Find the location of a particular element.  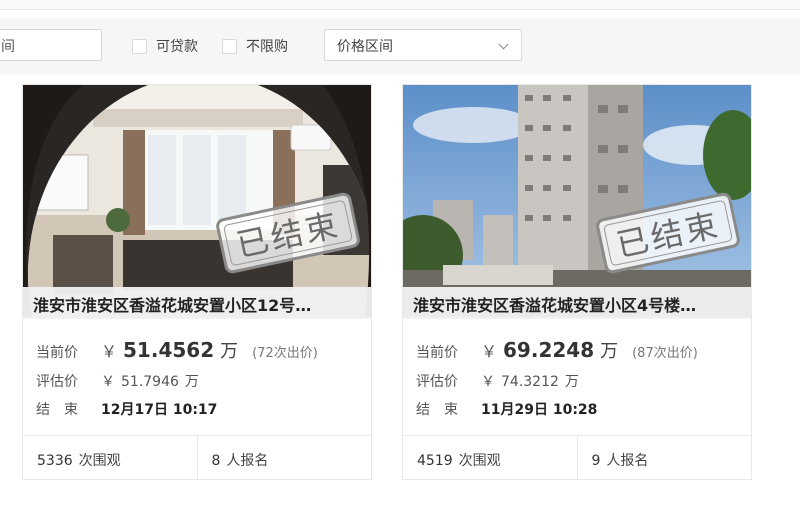

loanable-checkbox-box is located at coordinates (139, 46).